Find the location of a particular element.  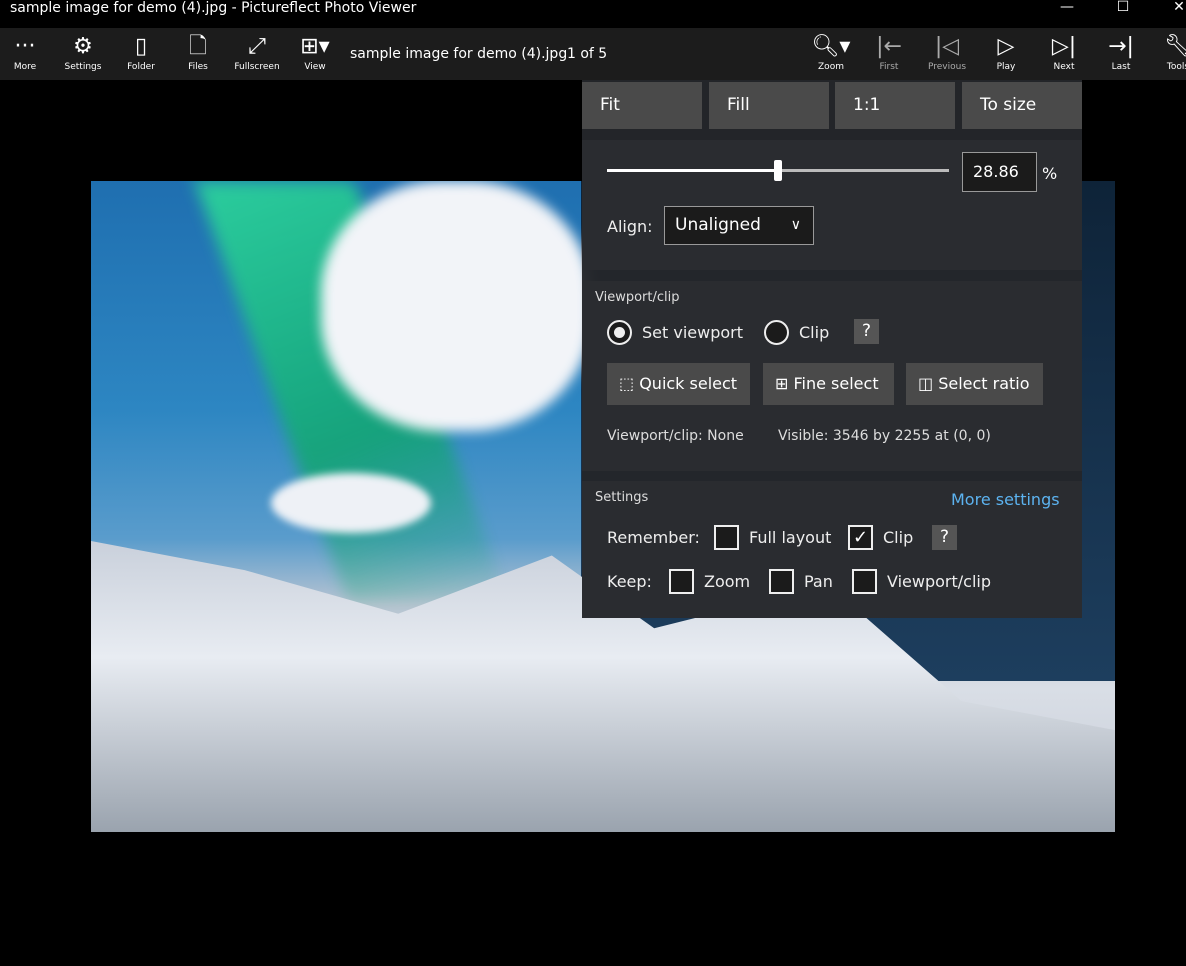

zoom-unit: % is located at coordinates (1050, 173).